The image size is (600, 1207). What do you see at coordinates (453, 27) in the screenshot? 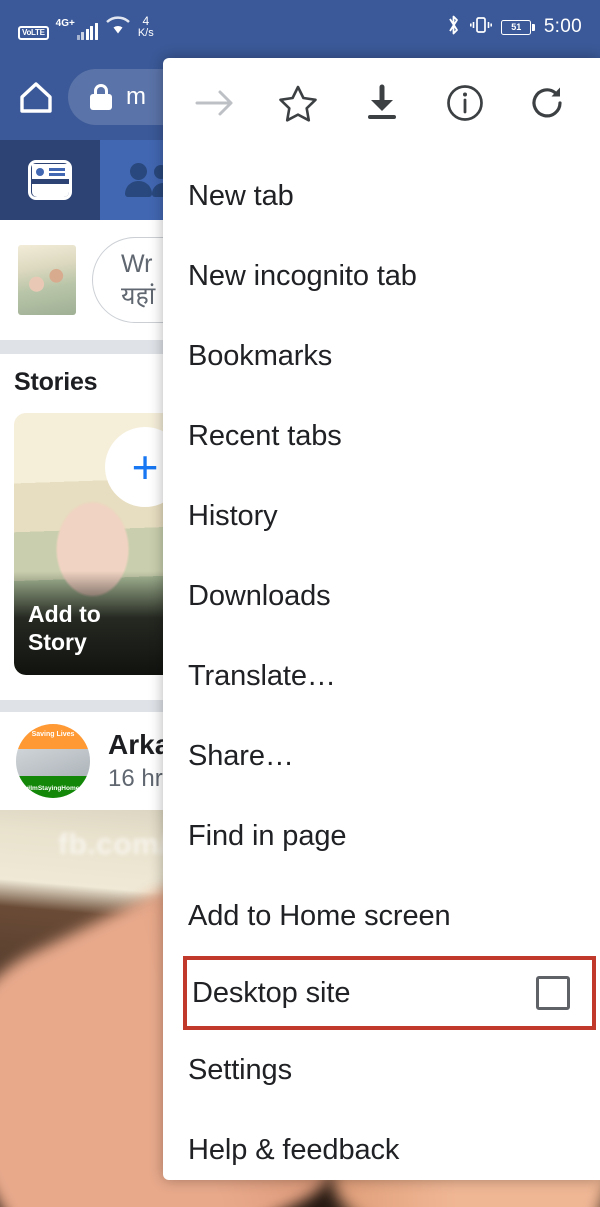
I see `bluetooth-icon` at bounding box center [453, 27].